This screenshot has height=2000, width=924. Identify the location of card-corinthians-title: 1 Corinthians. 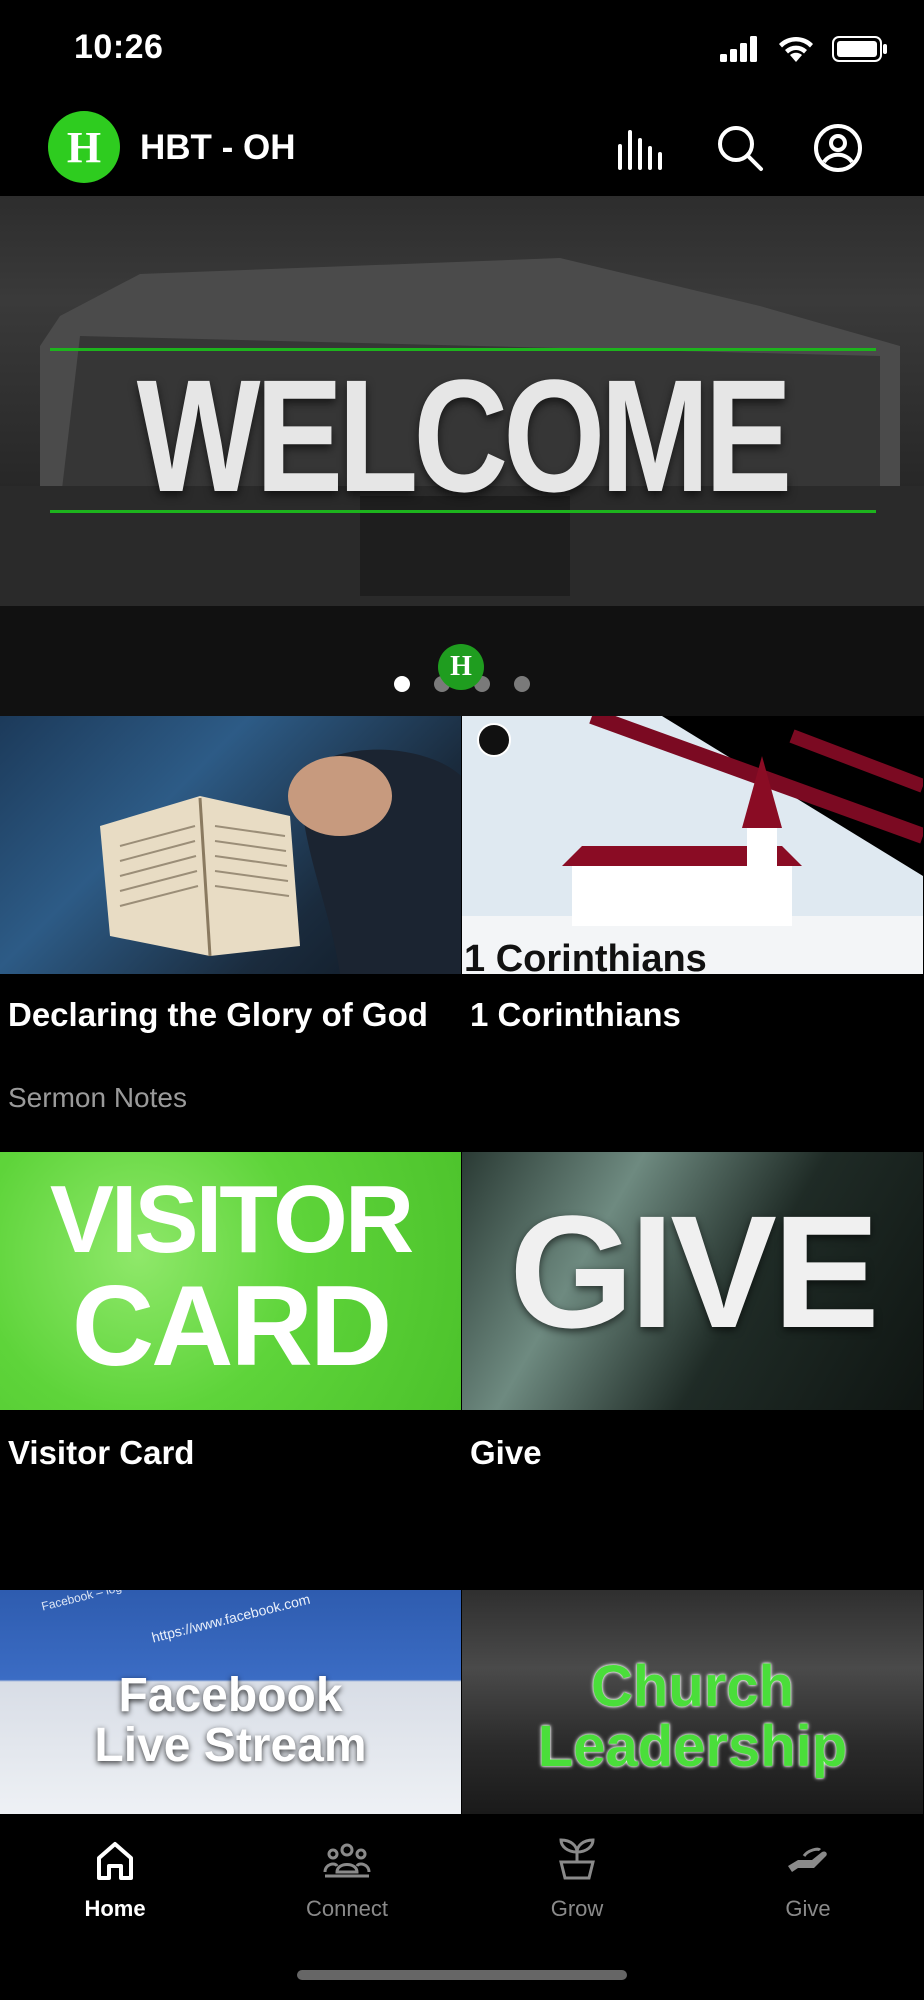
(680, 1015).